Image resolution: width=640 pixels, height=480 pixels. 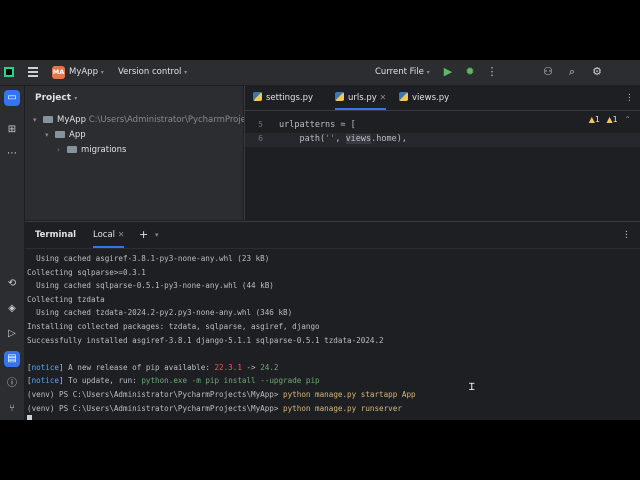 What do you see at coordinates (332, 235) in the screenshot?
I see `terminal-header: Terminal Local ✕ + ▾ ⋮` at bounding box center [332, 235].